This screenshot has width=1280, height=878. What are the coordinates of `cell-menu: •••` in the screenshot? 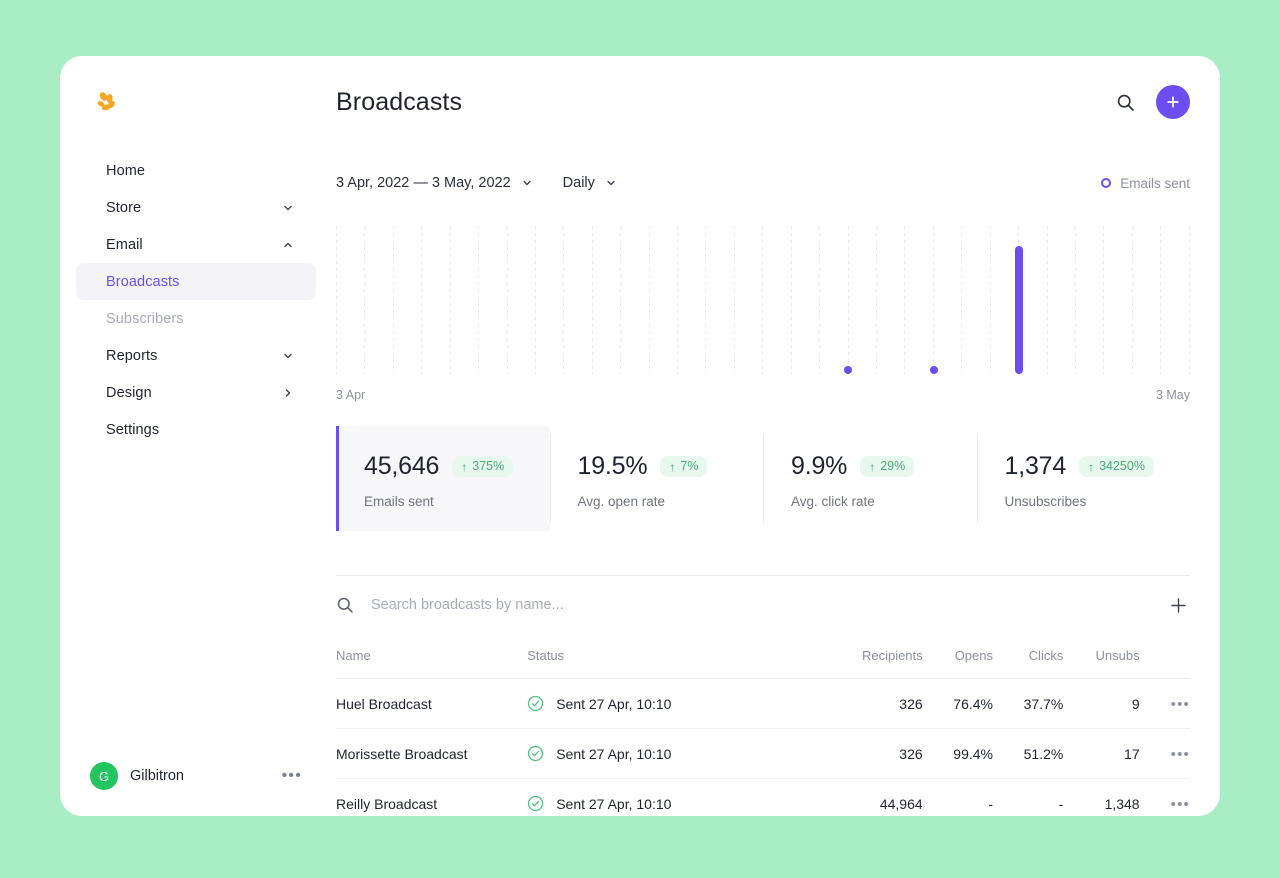 It's located at (1164, 703).